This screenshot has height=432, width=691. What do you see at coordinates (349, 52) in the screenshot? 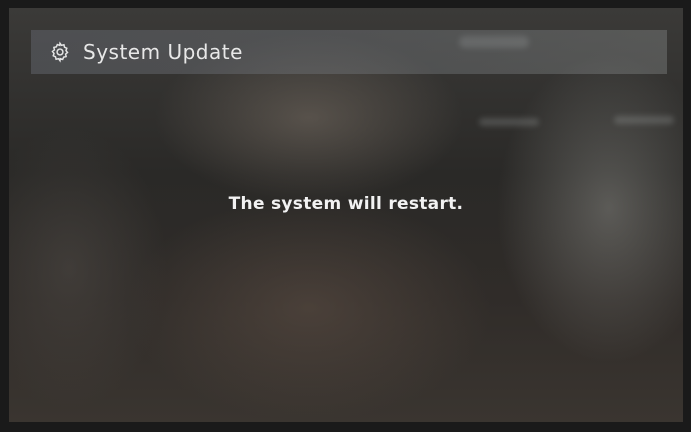
I see `title-bar: System Update` at bounding box center [349, 52].